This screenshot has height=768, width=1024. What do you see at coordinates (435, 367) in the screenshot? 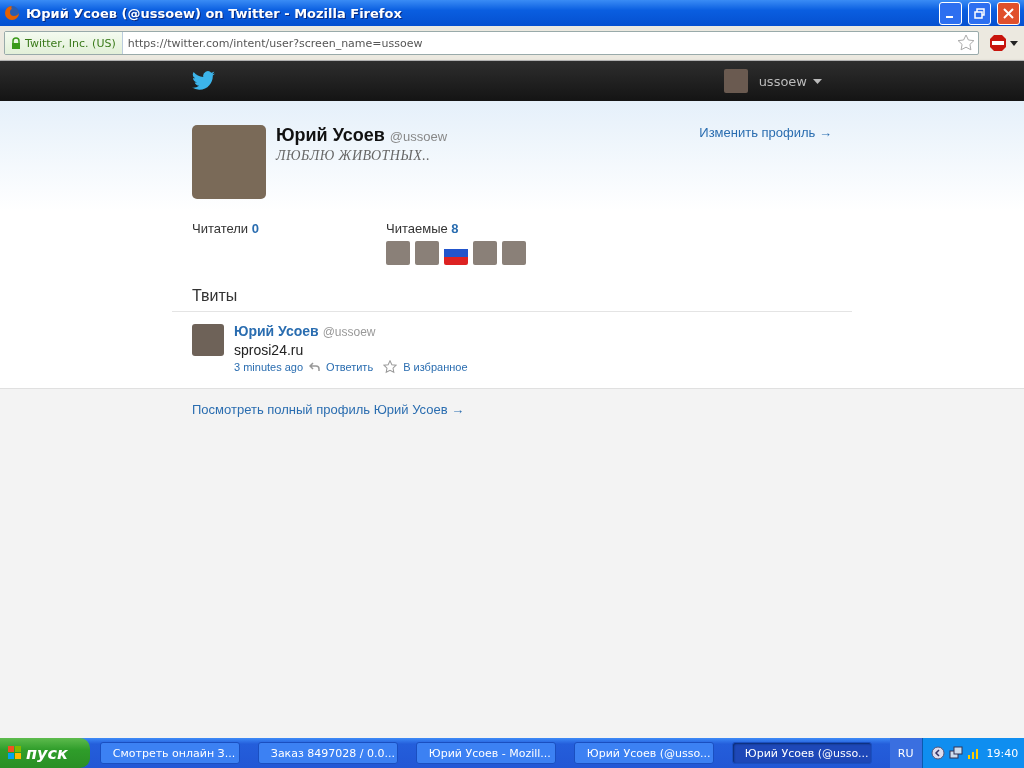
I see `favorite-link: В избранное` at bounding box center [435, 367].